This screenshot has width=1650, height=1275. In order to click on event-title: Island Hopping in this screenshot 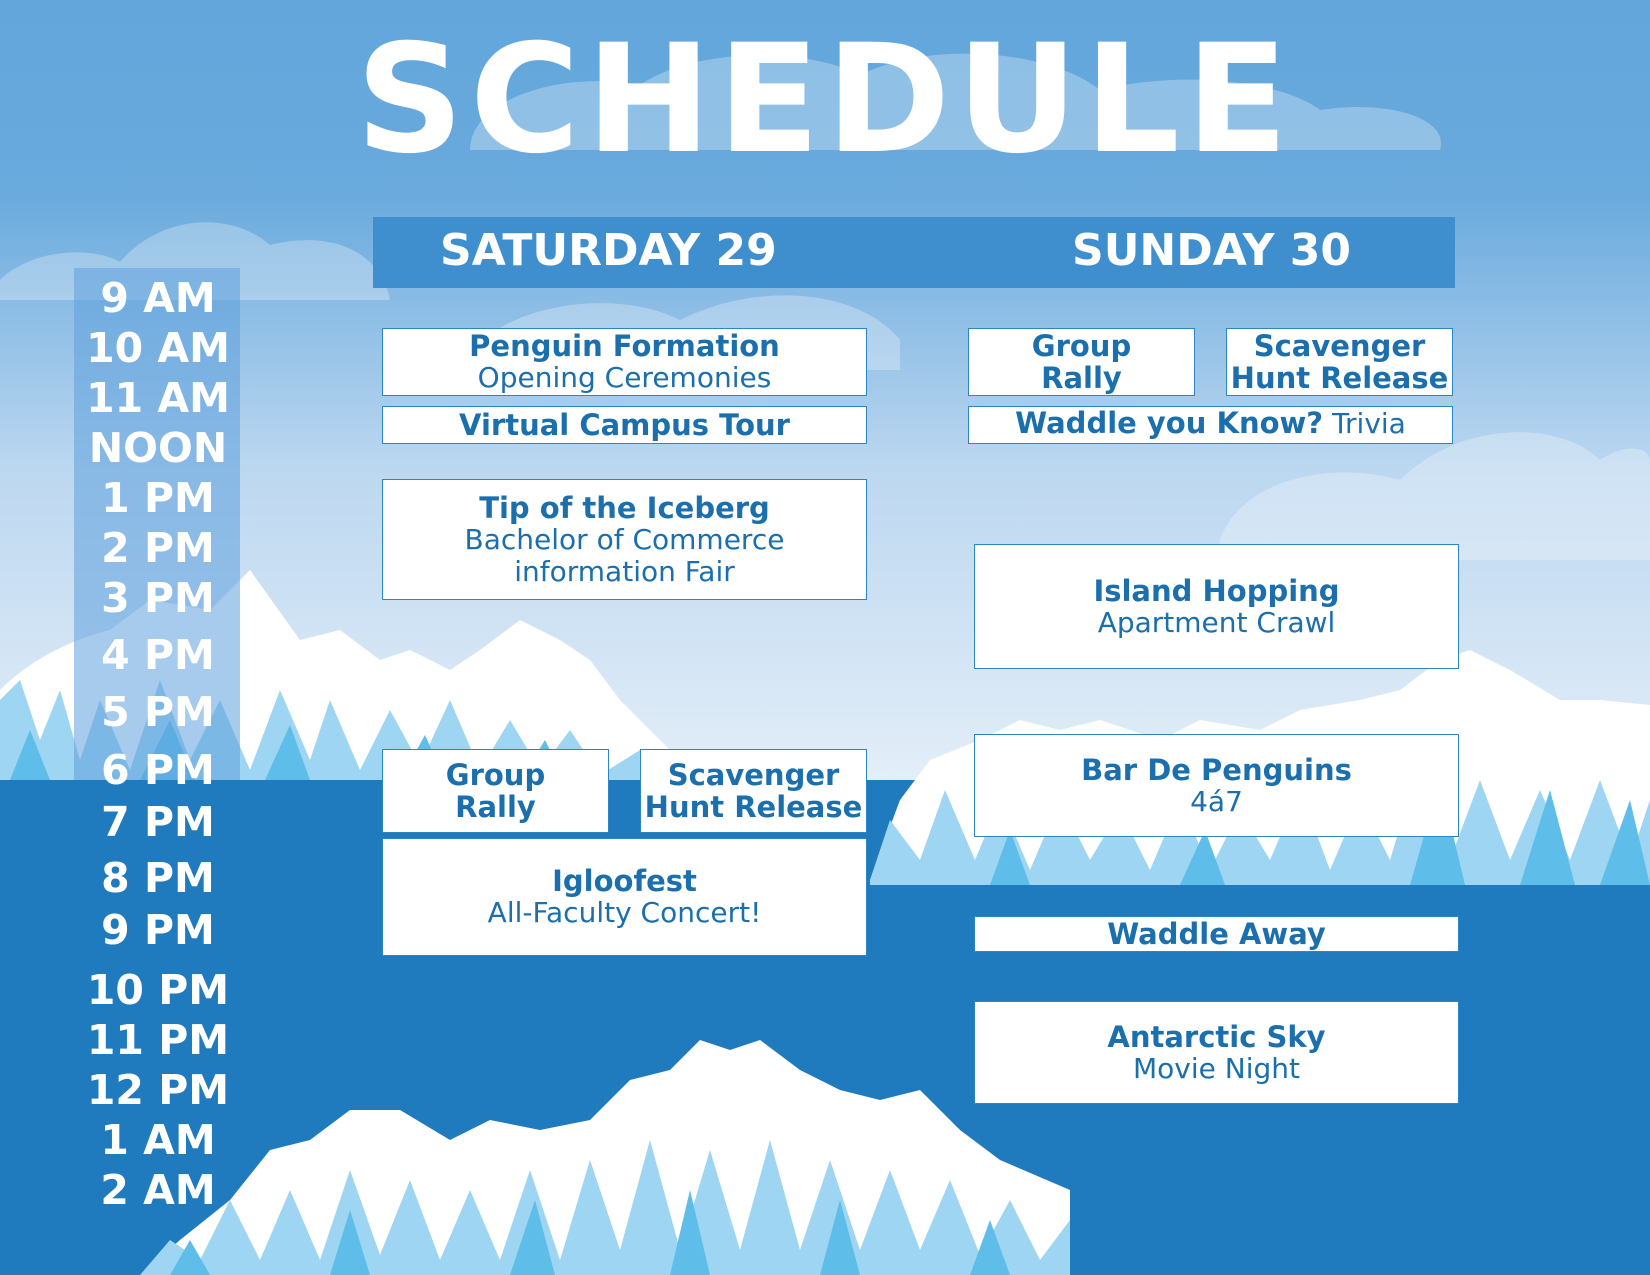, I will do `click(1216, 590)`.